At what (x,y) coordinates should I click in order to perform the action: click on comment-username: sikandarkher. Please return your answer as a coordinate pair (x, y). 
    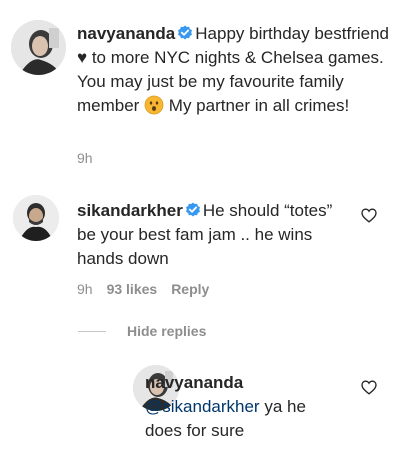
    Looking at the image, I should click on (130, 210).